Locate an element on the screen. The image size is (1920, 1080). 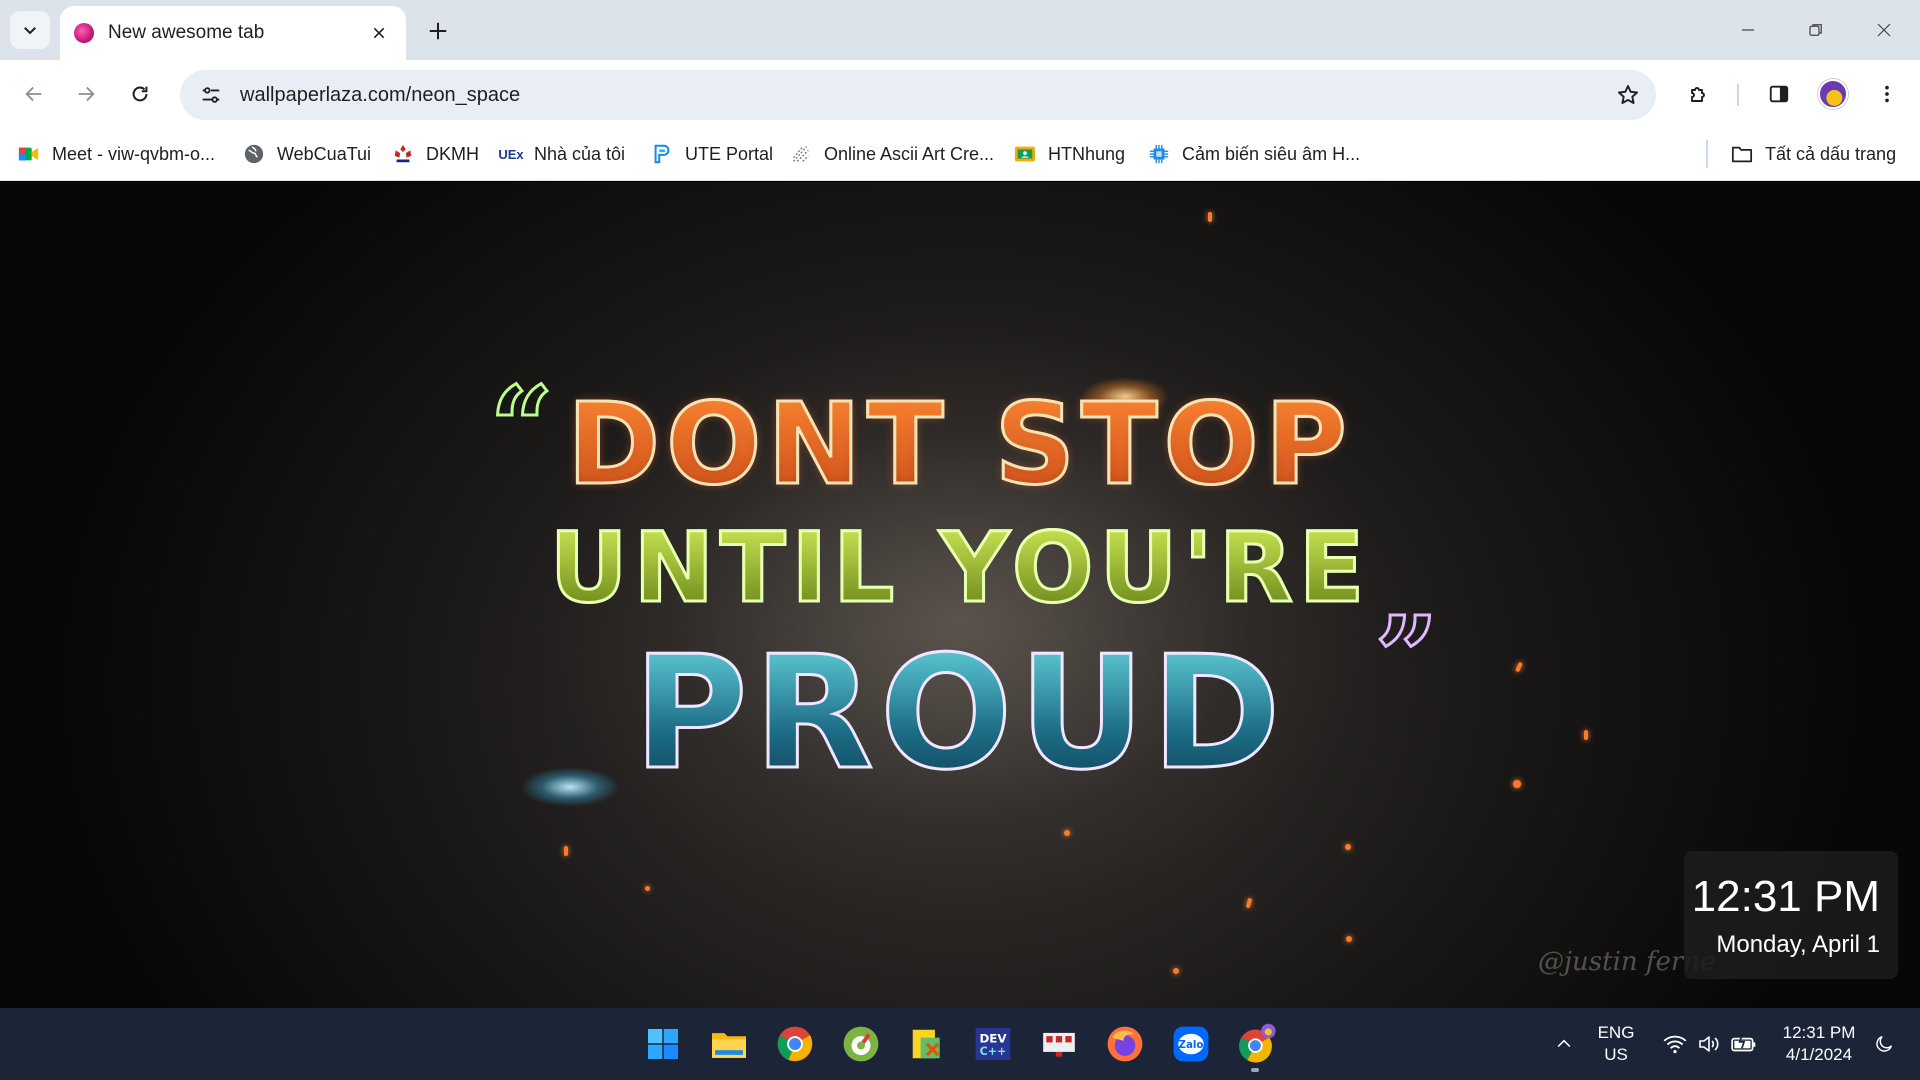
chrome-button is located at coordinates (795, 1044).